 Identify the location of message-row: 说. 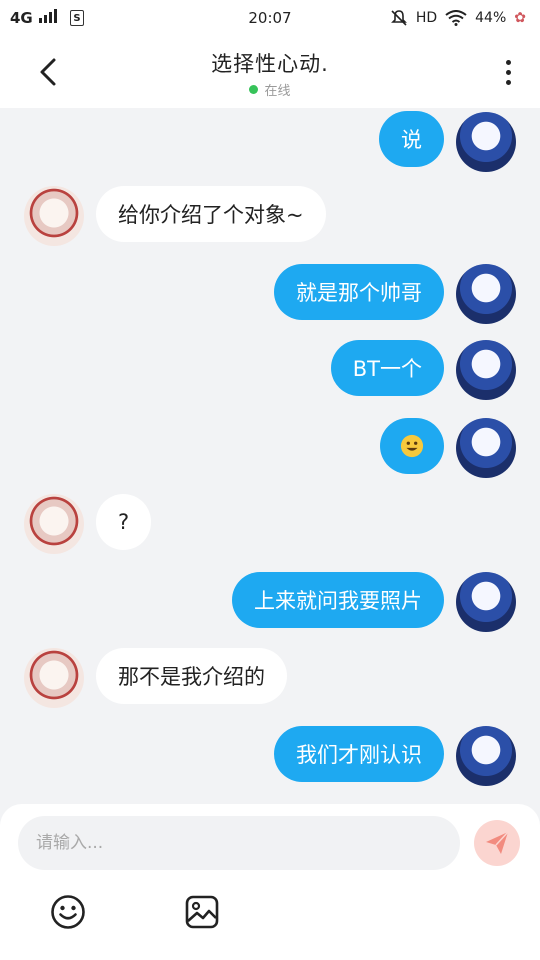
(270, 141).